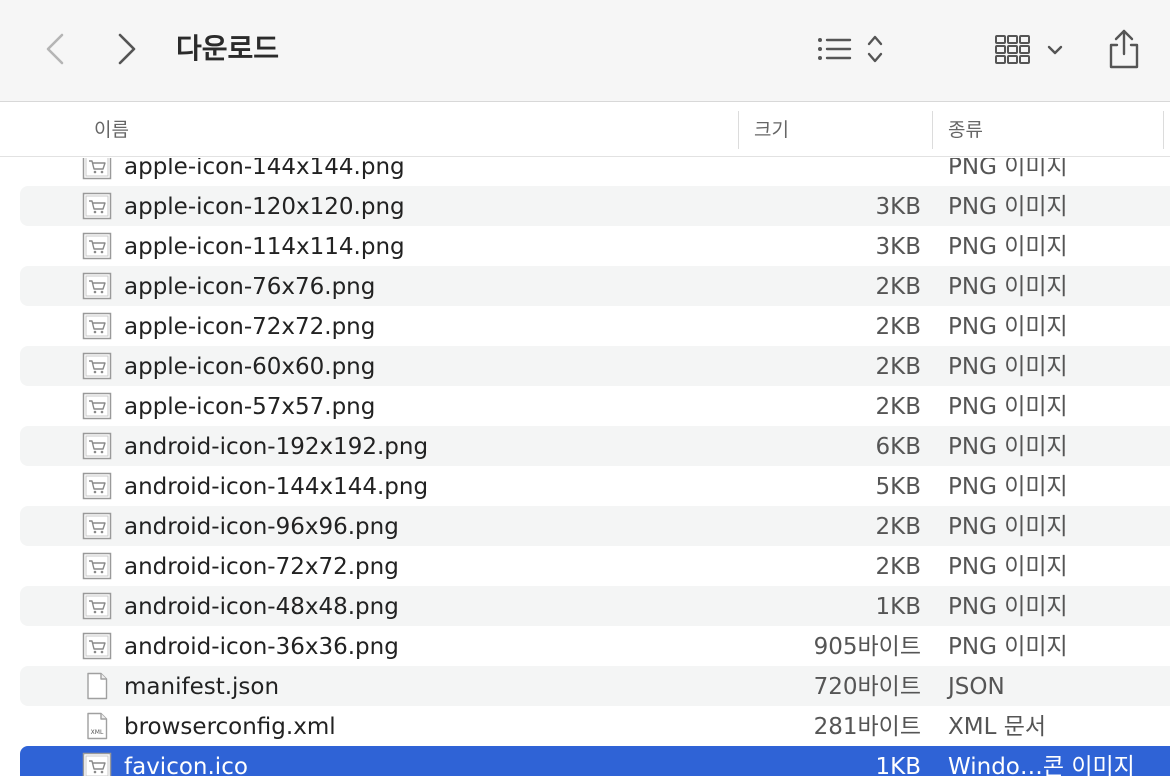 This screenshot has height=776, width=1170. What do you see at coordinates (595, 326) in the screenshot?
I see `file-row: apple-icon-72x72.png 2KB PNG 이미지` at bounding box center [595, 326].